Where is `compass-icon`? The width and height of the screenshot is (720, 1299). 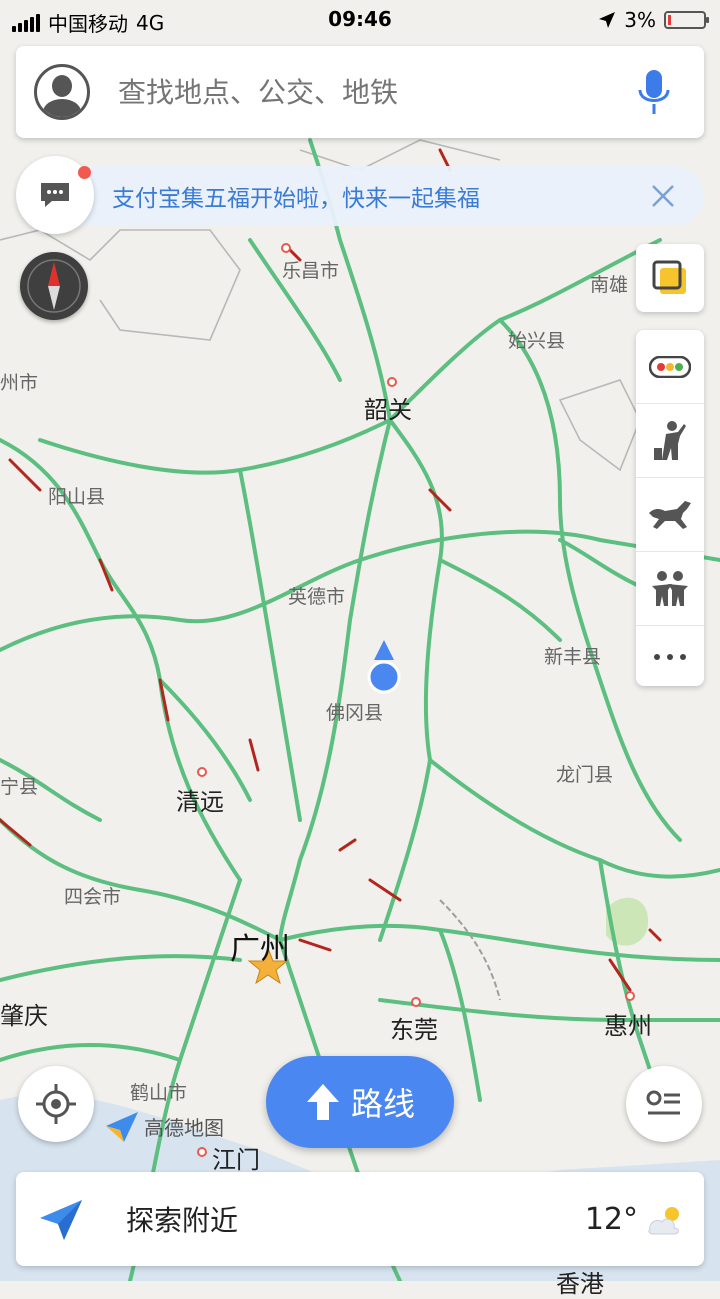 compass-icon is located at coordinates (54, 286).